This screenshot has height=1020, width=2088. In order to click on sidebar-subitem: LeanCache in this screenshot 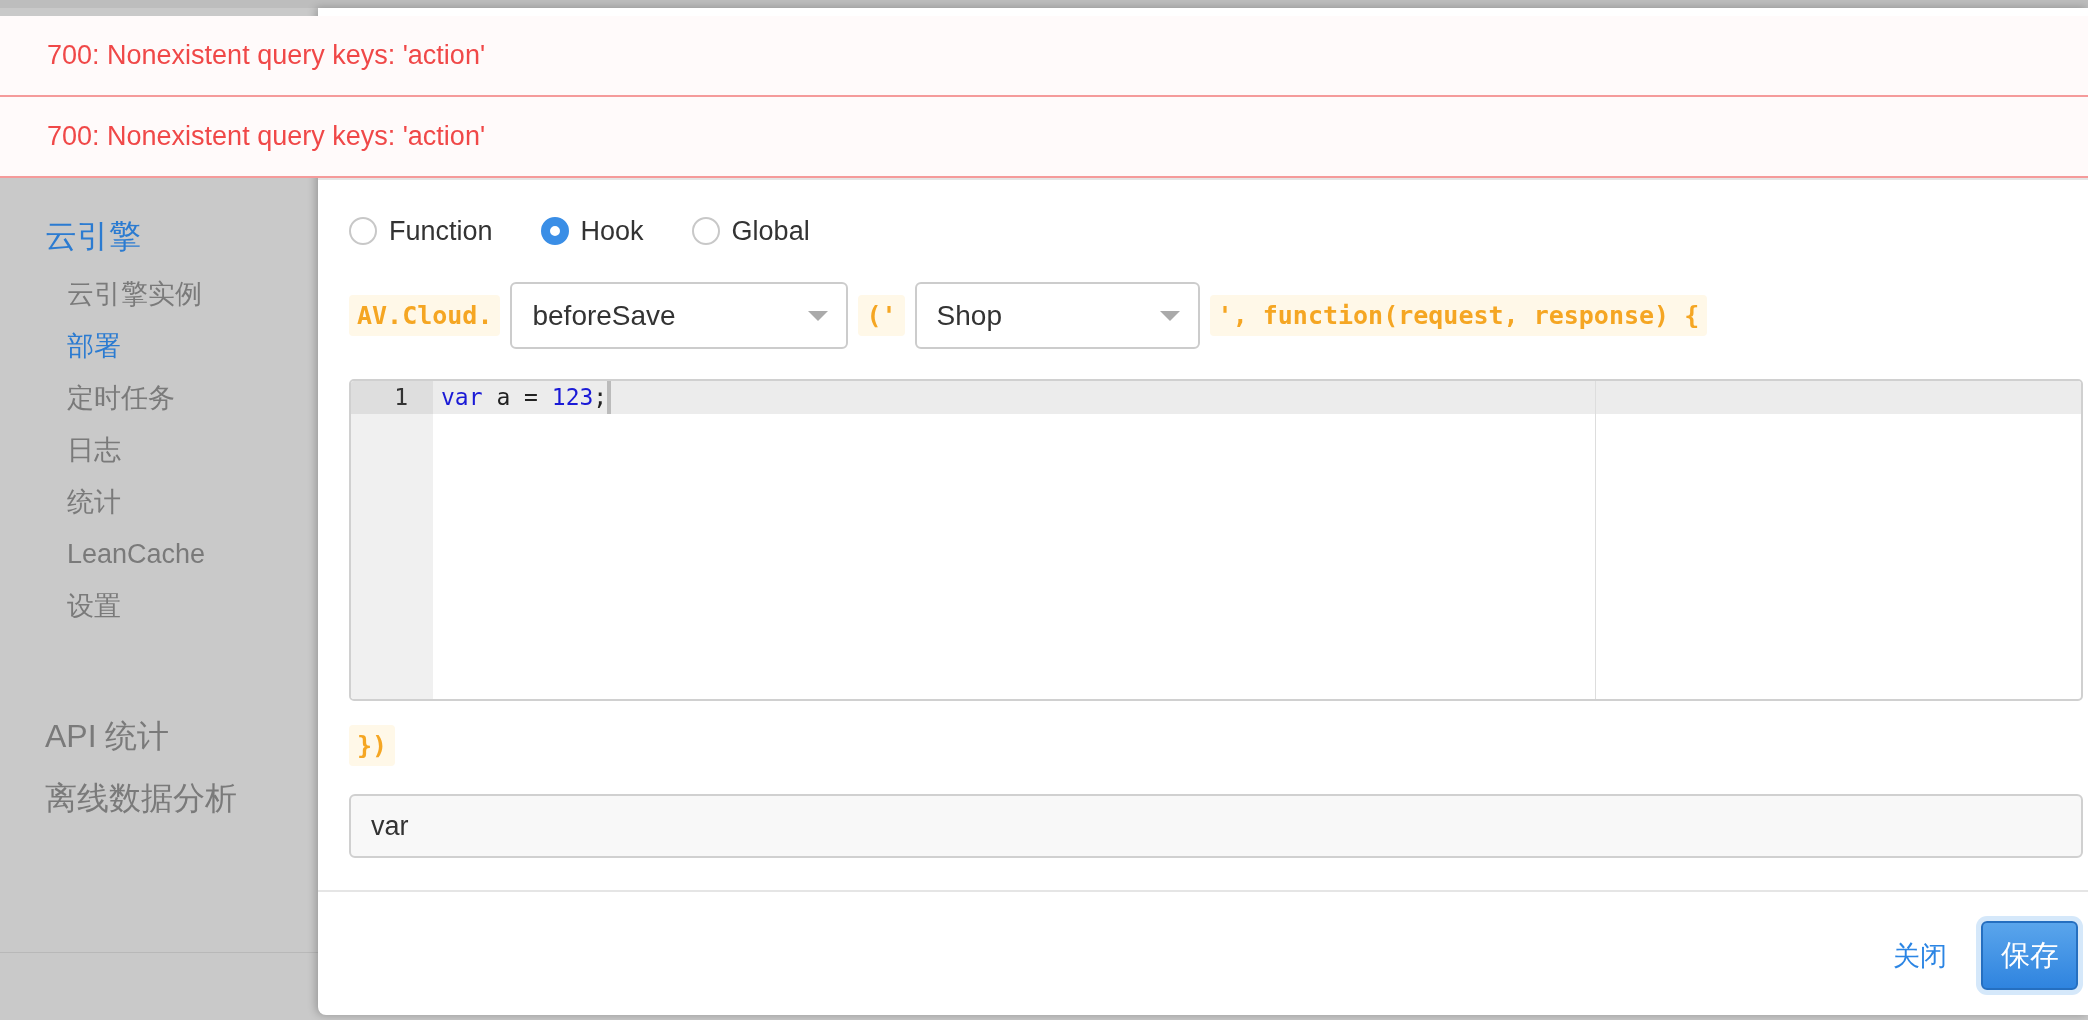, I will do `click(103, 554)`.